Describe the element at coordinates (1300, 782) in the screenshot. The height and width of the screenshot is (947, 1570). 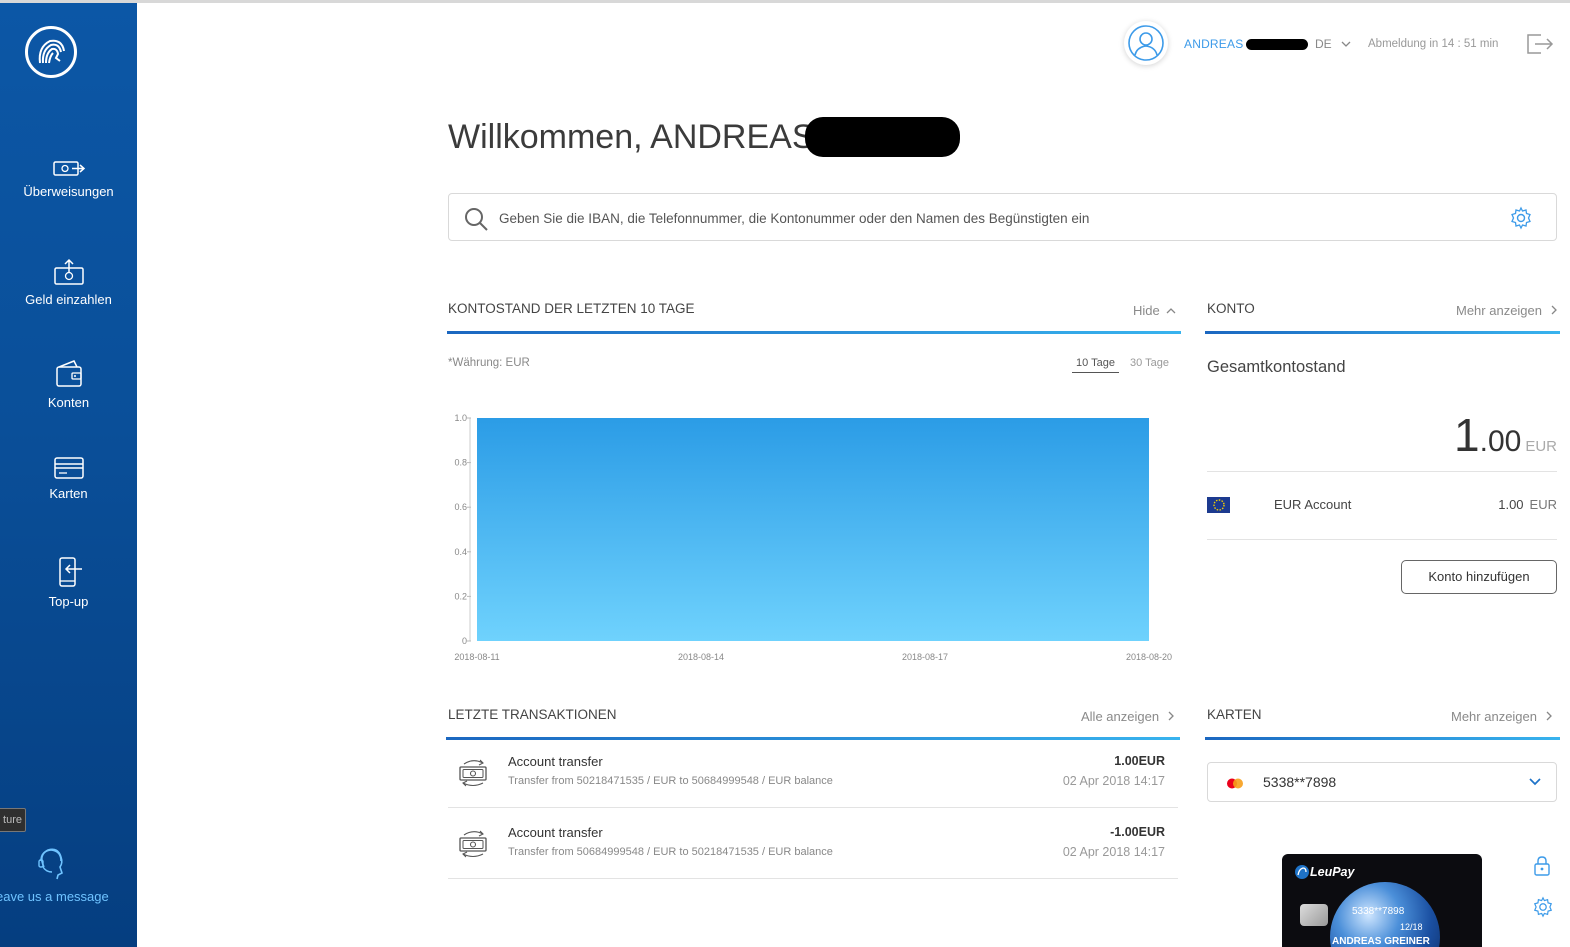
I see `selected-card-number: 5338**7898` at that location.